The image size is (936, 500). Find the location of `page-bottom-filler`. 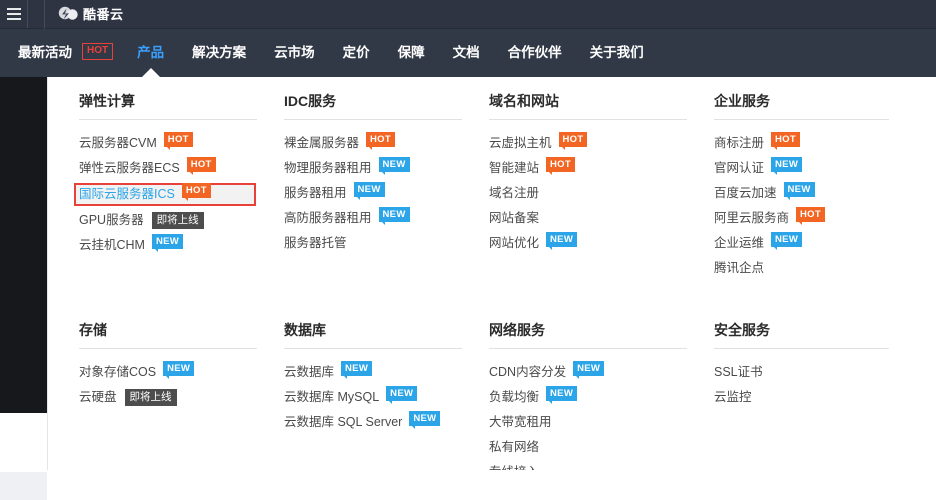

page-bottom-filler is located at coordinates (491, 485).